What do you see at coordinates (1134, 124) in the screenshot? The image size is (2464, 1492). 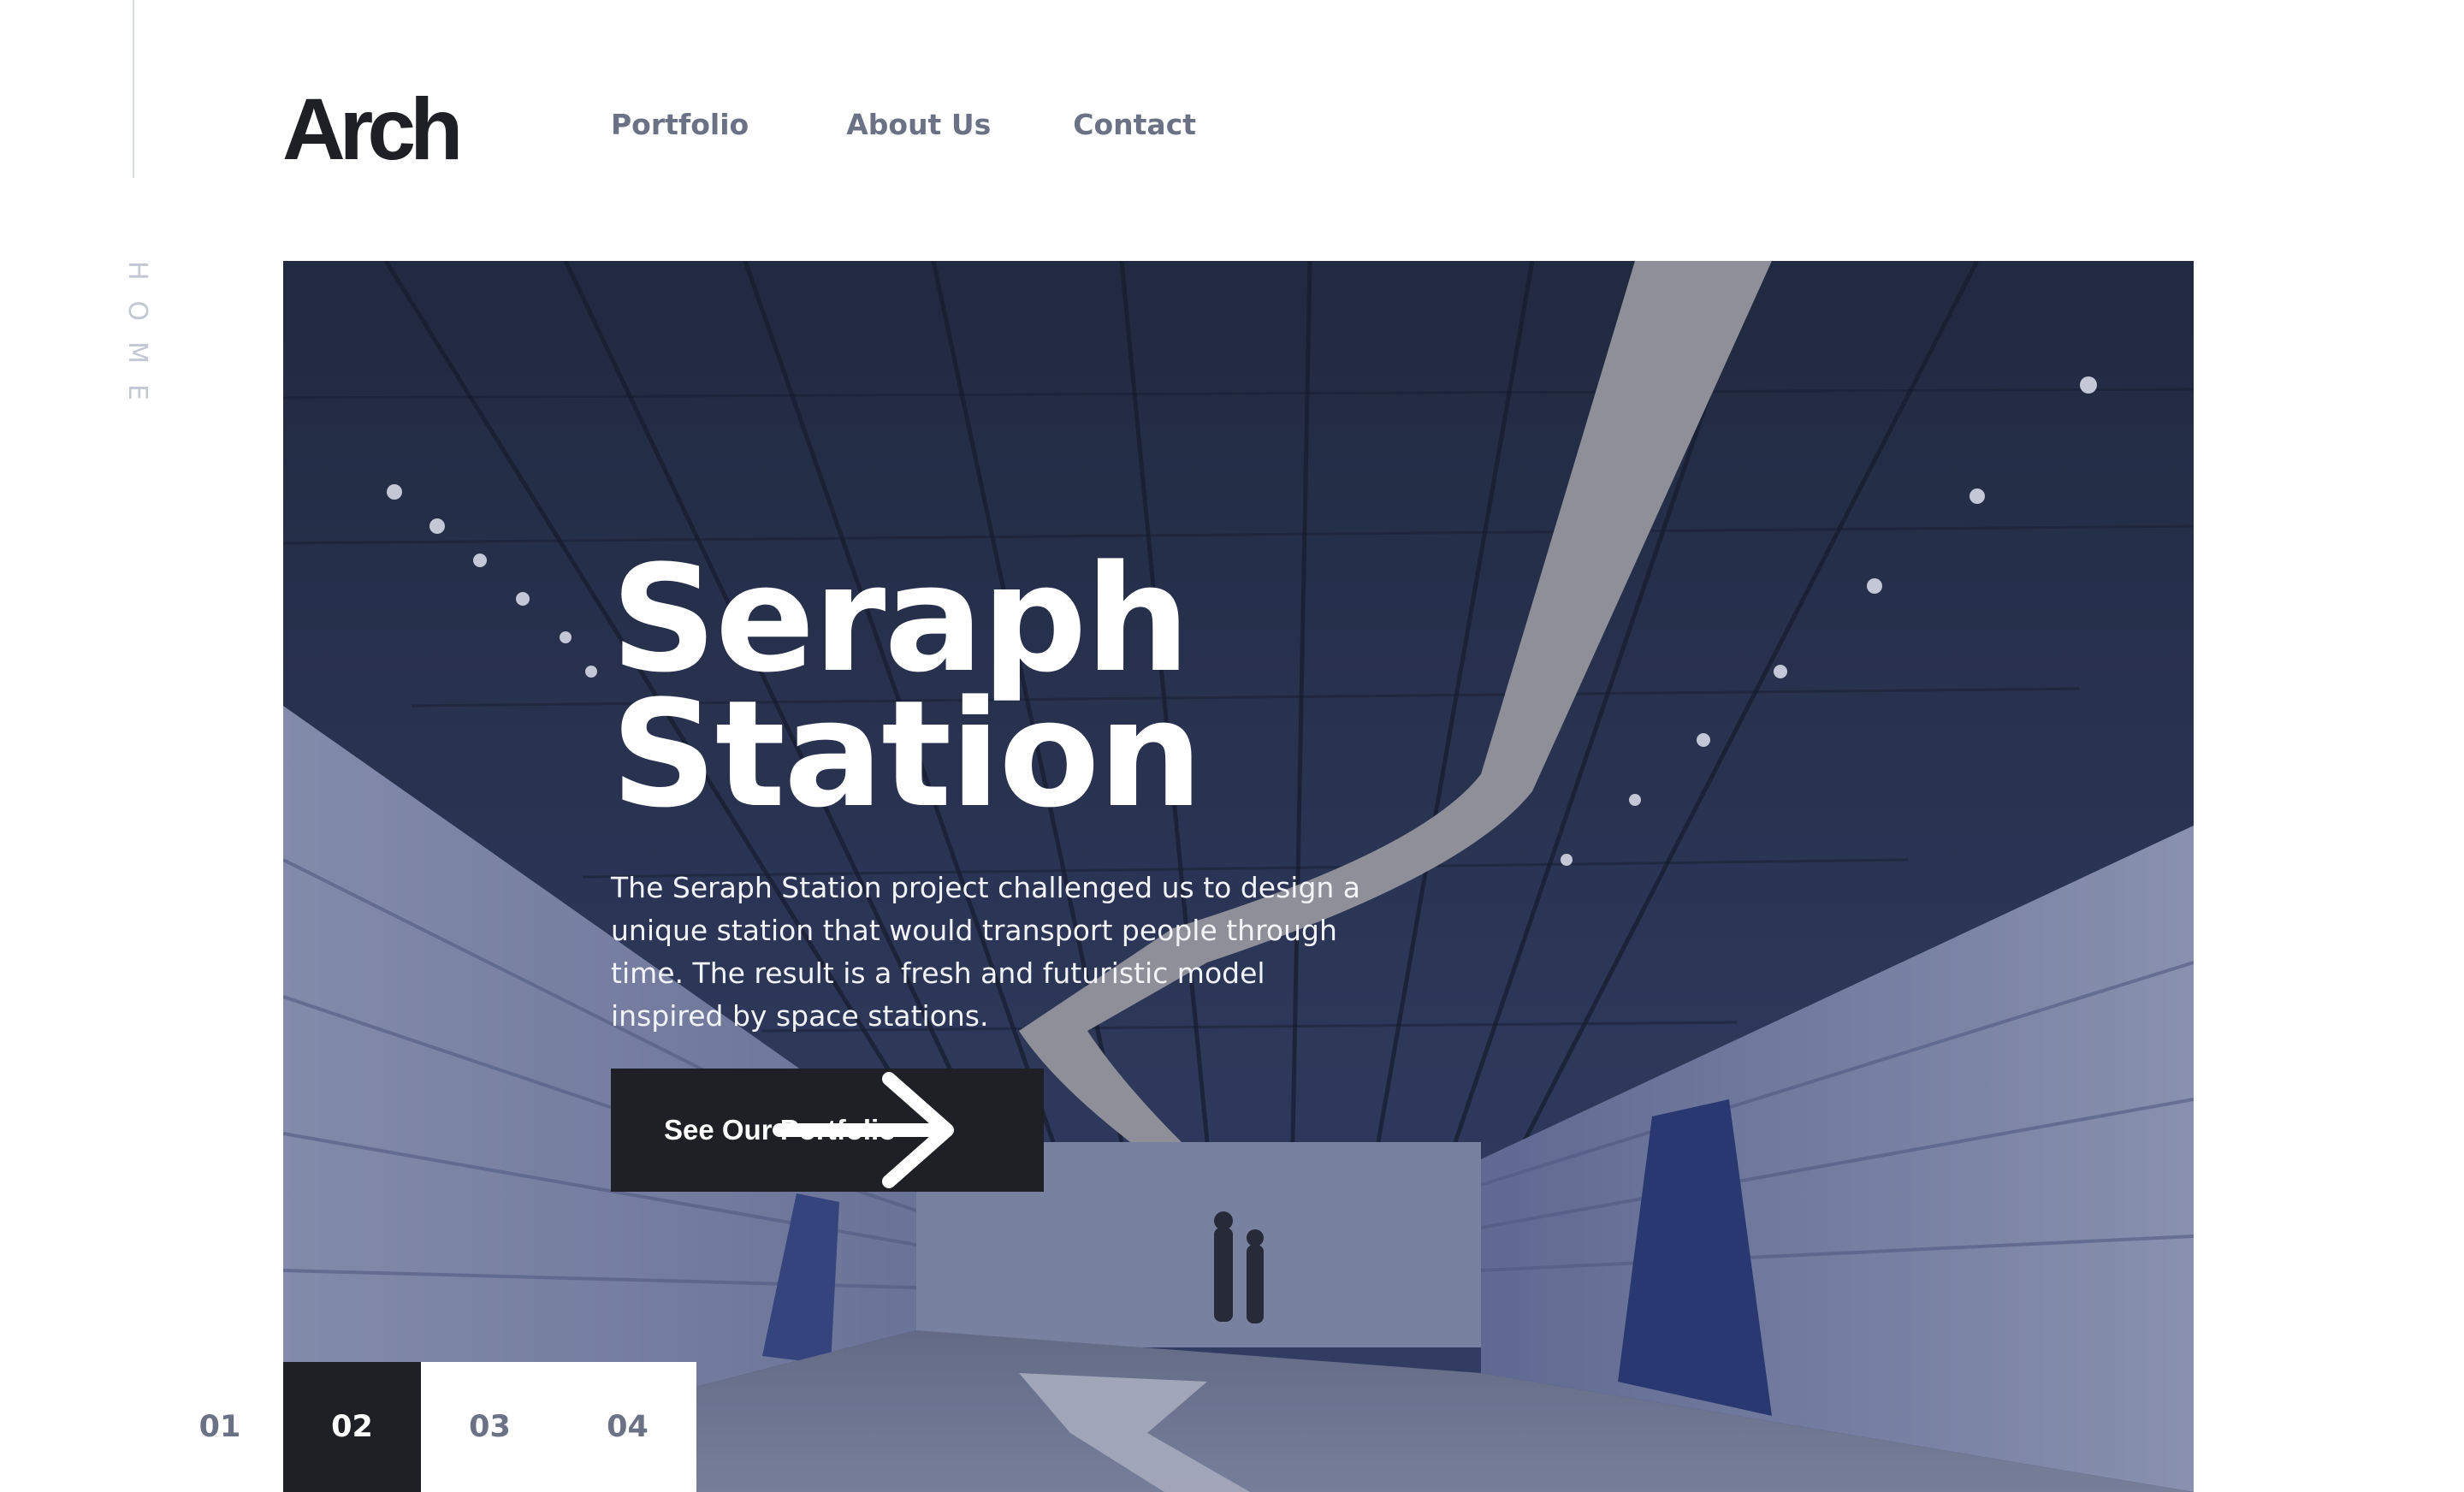 I see `nav-contact: Contact` at bounding box center [1134, 124].